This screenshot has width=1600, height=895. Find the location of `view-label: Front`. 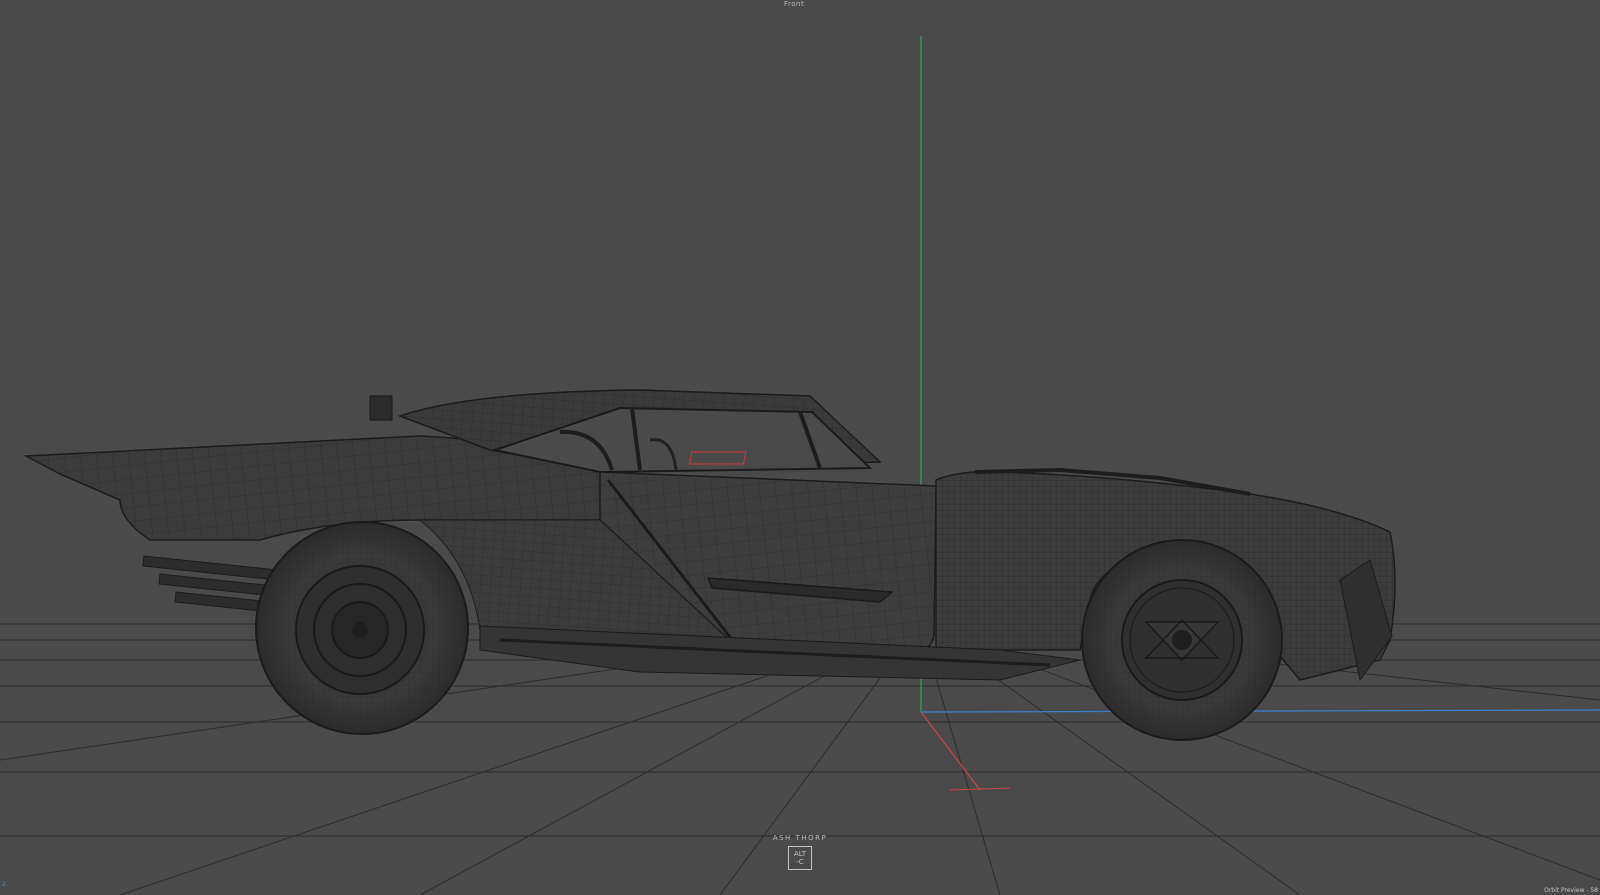

view-label: Front is located at coordinates (794, 4).